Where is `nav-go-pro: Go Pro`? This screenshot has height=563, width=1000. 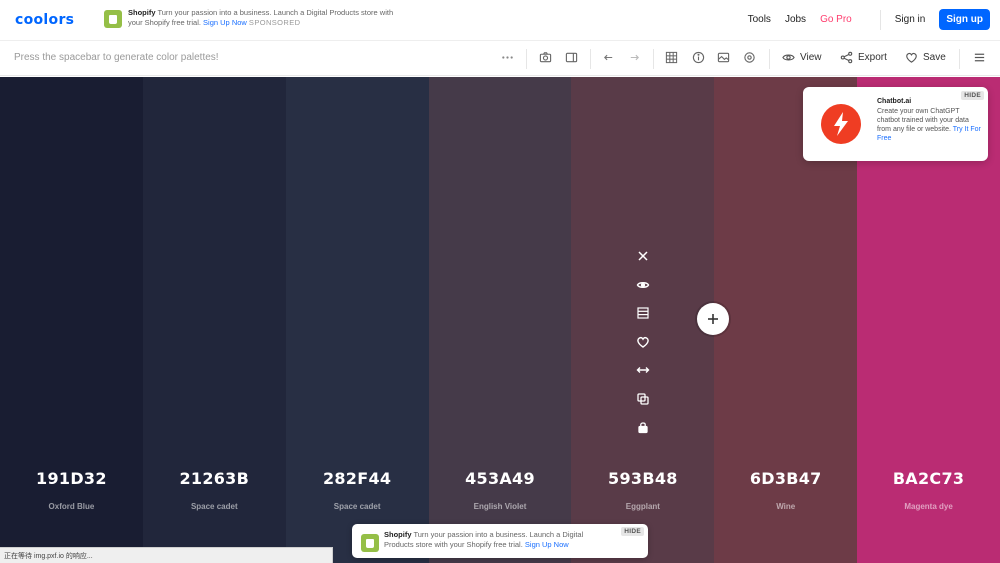 nav-go-pro: Go Pro is located at coordinates (836, 19).